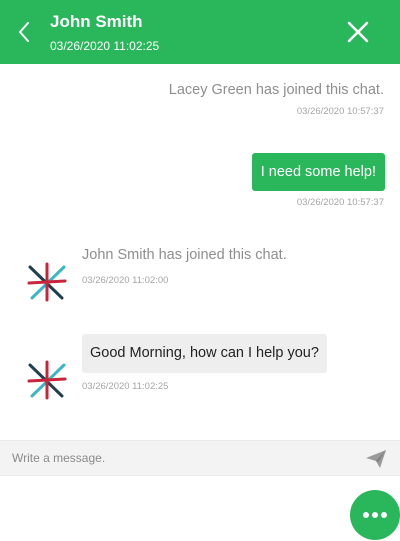 Image resolution: width=400 pixels, height=541 pixels. Describe the element at coordinates (204, 353) in the screenshot. I see `incoming-message-bubble: Good Morning, how can I help you?` at that location.